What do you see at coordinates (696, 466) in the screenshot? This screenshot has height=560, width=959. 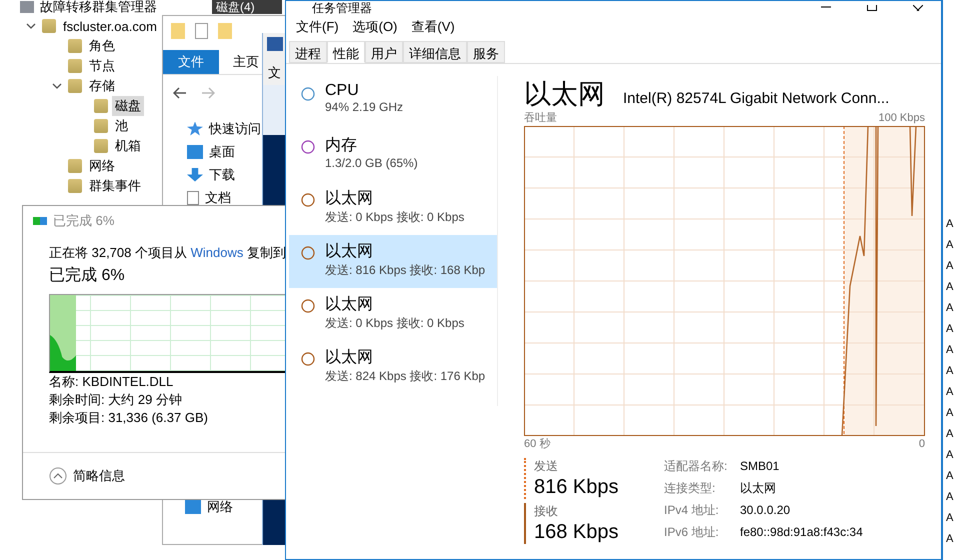 I see `property-label: 适配器名称:` at bounding box center [696, 466].